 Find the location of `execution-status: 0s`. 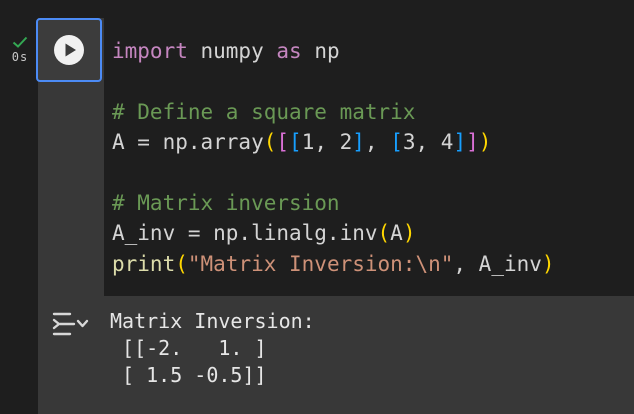

execution-status: 0s is located at coordinates (20, 50).